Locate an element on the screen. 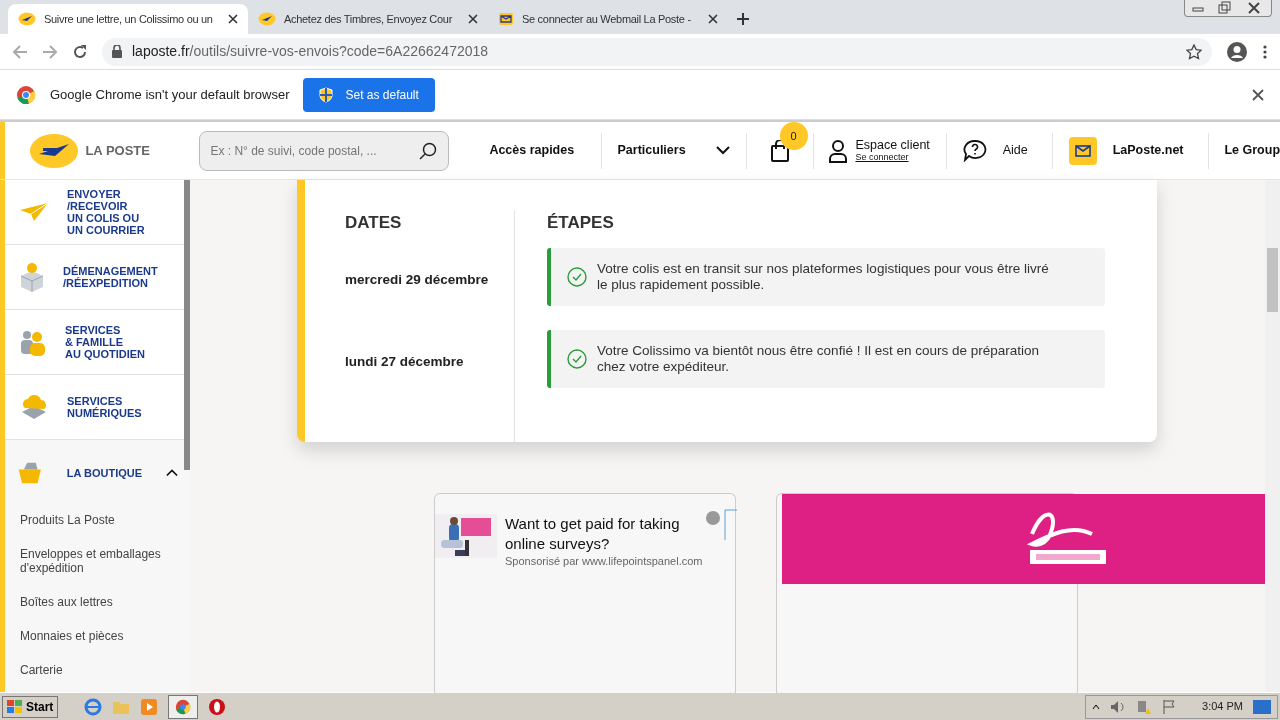 This screenshot has width=1280, height=720. event-date: lundi 27 décembre is located at coordinates (405, 362).